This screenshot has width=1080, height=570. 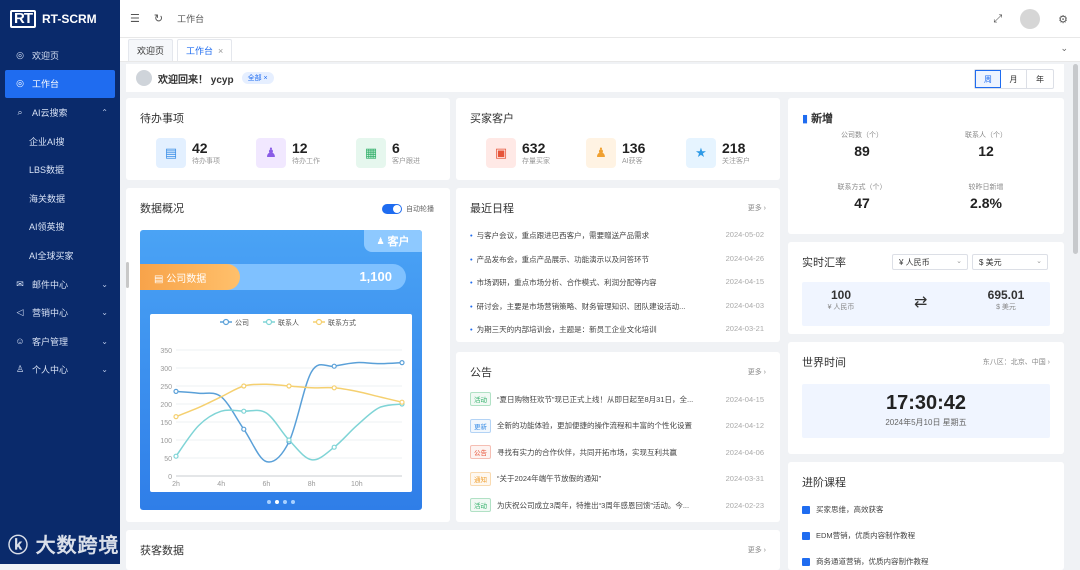 I want to click on sidebar-item-marketing: ◁ 营销中心 ⌄, so click(x=60, y=312).